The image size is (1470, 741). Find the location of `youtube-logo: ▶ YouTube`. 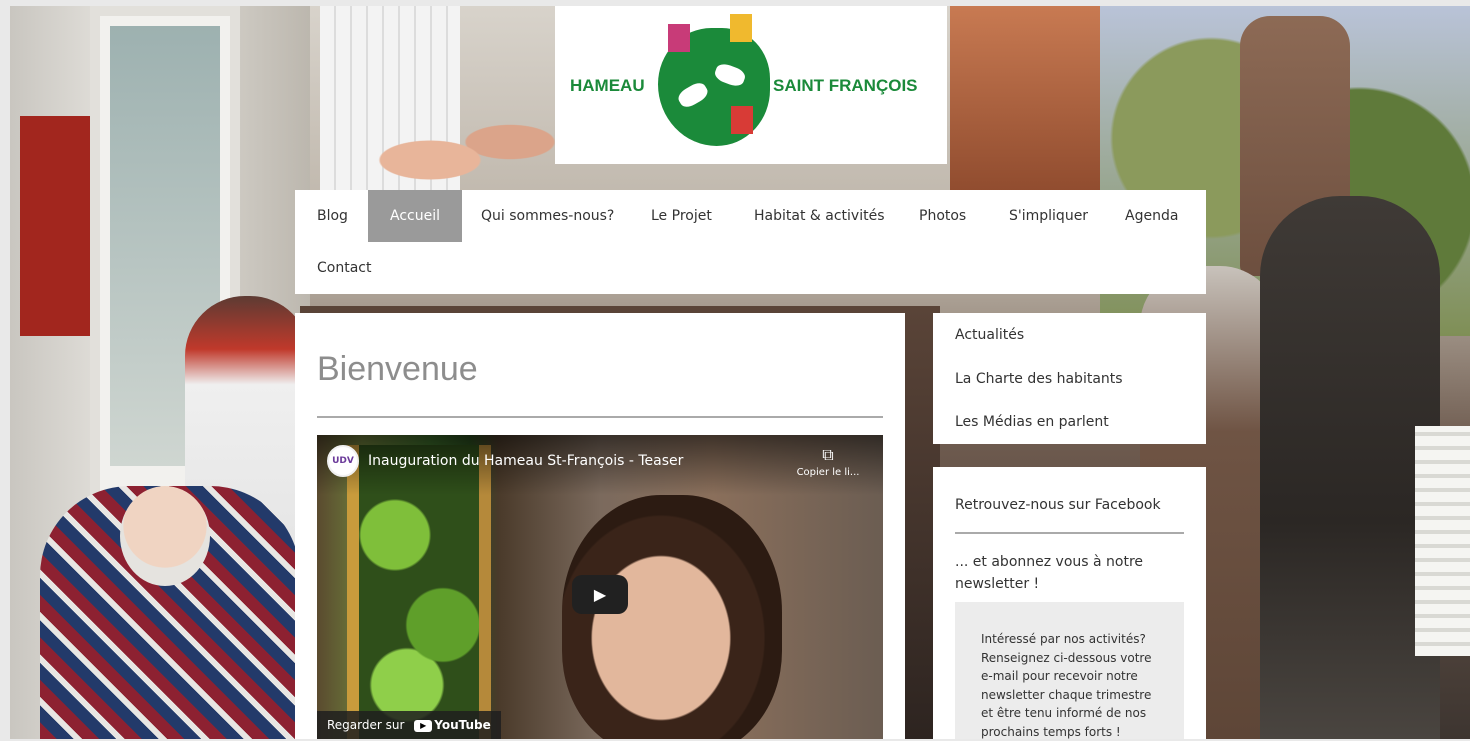

youtube-logo: ▶ YouTube is located at coordinates (452, 725).